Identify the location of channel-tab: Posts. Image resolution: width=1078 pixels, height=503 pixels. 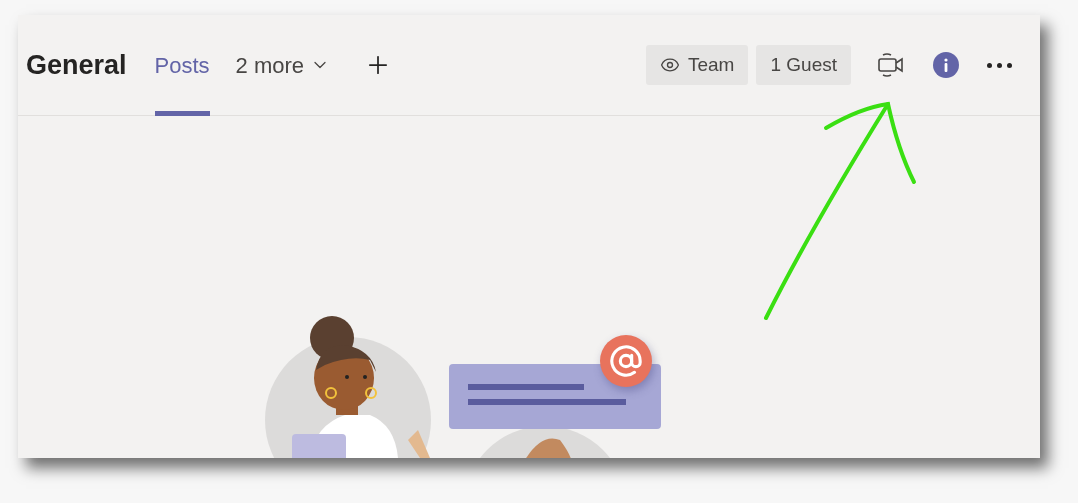
(182, 65).